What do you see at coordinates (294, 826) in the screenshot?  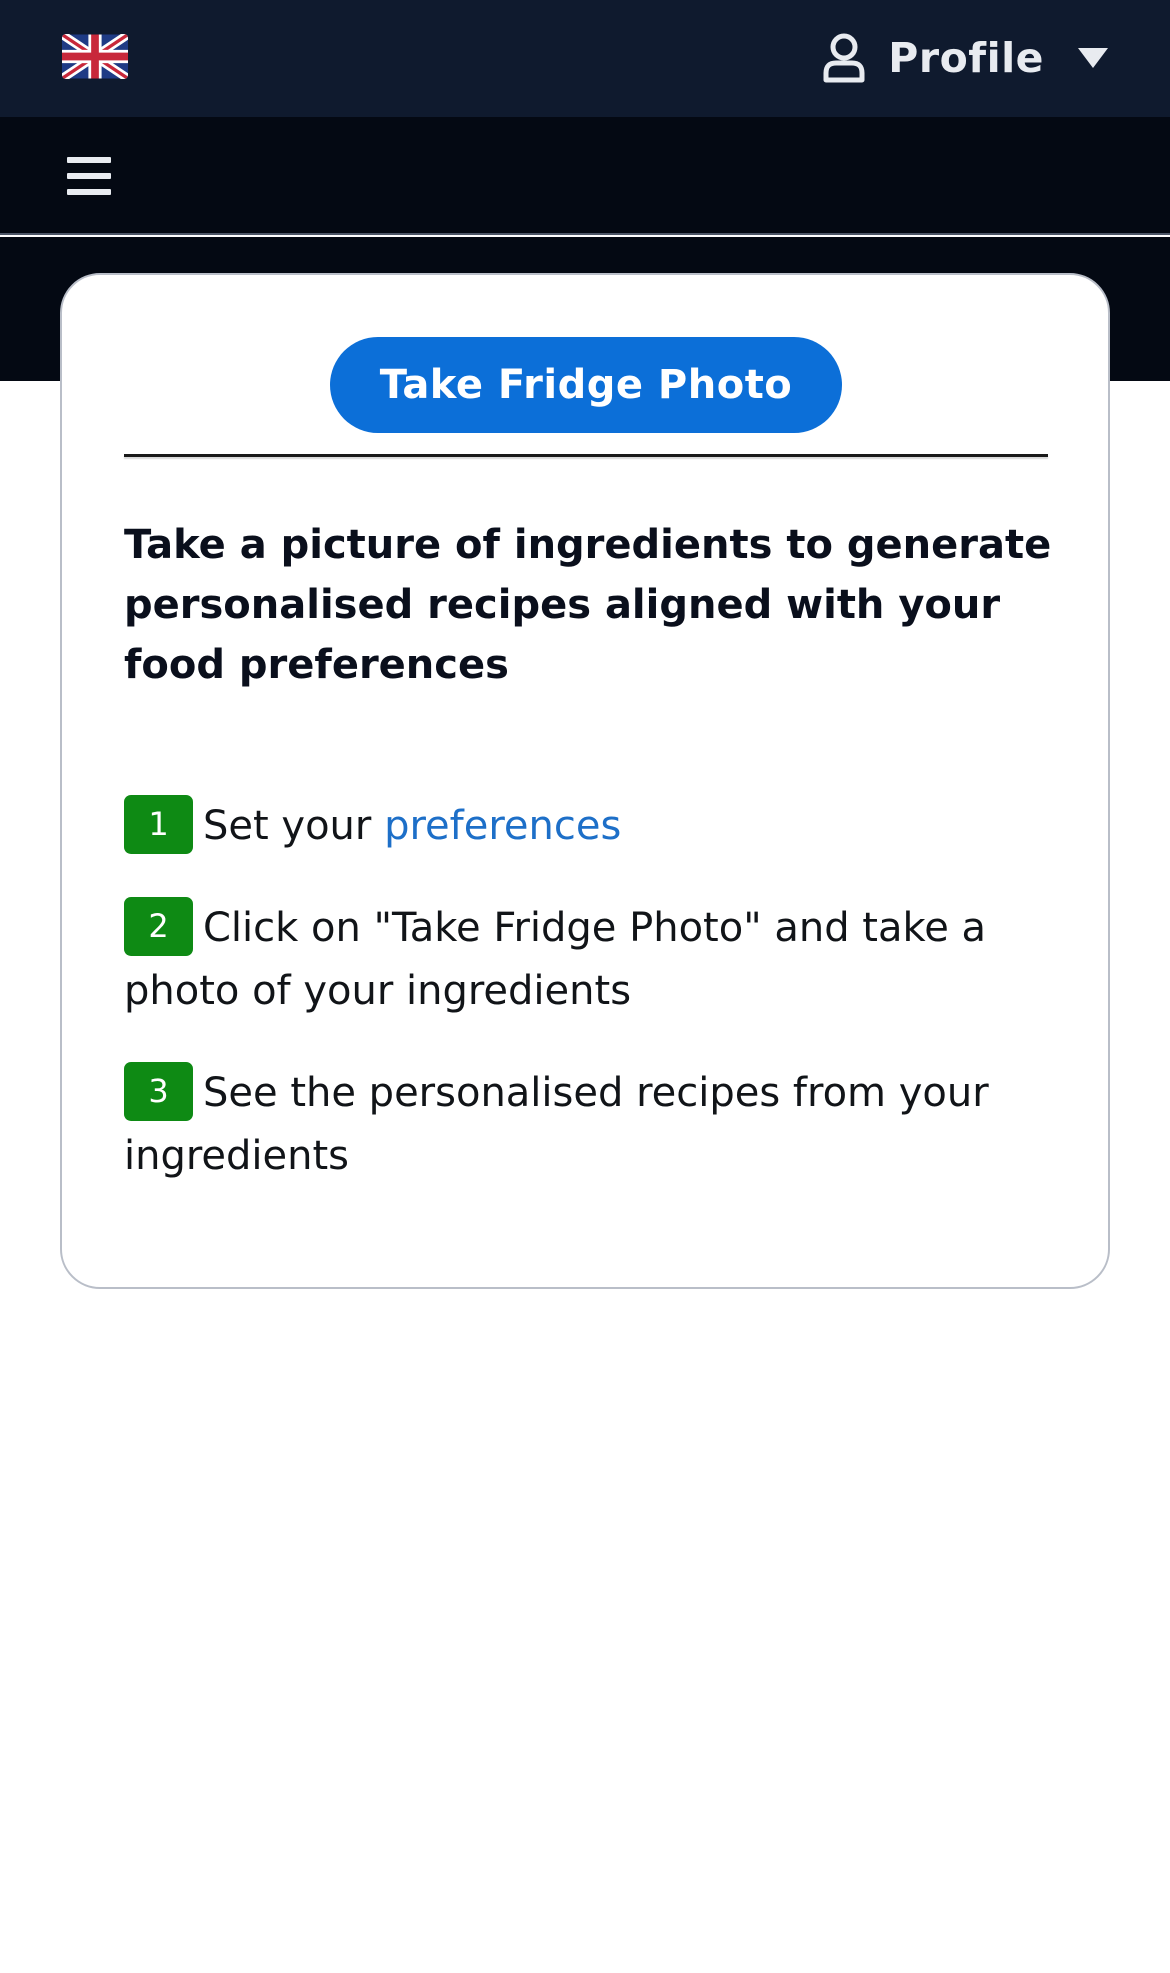 I see `step-text: Set your` at bounding box center [294, 826].